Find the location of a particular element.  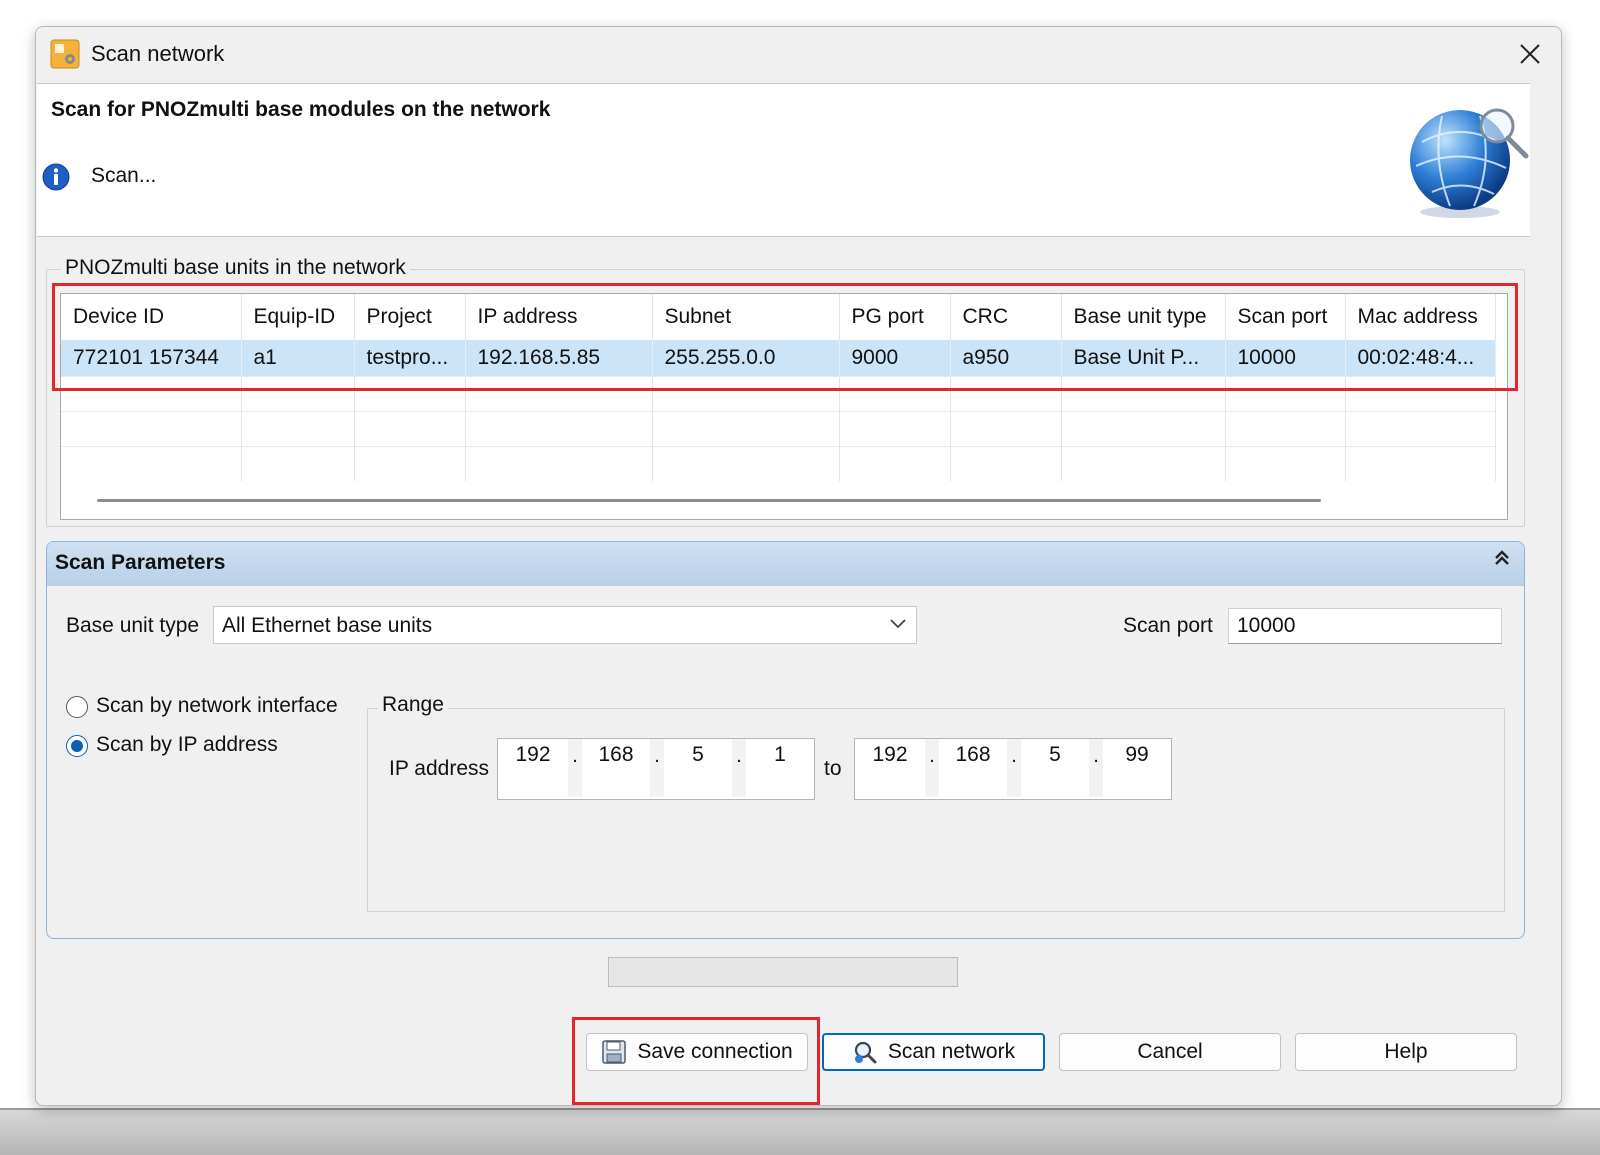

horizontal-scrollbar is located at coordinates (709, 500).